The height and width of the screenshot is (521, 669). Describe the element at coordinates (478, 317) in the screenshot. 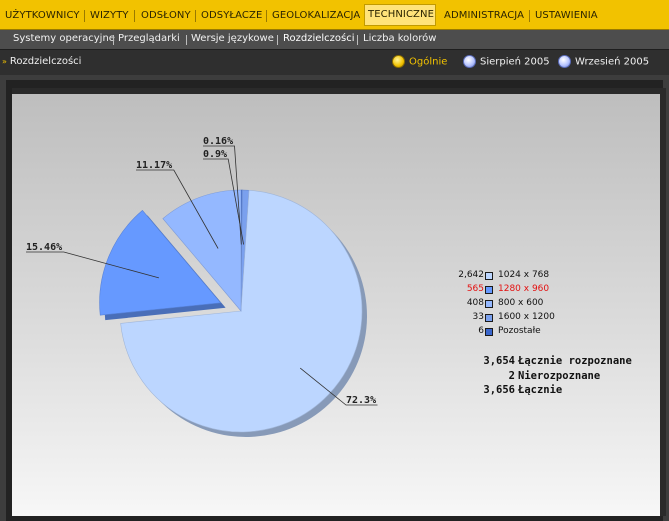

I see `legend-count: 33` at that location.